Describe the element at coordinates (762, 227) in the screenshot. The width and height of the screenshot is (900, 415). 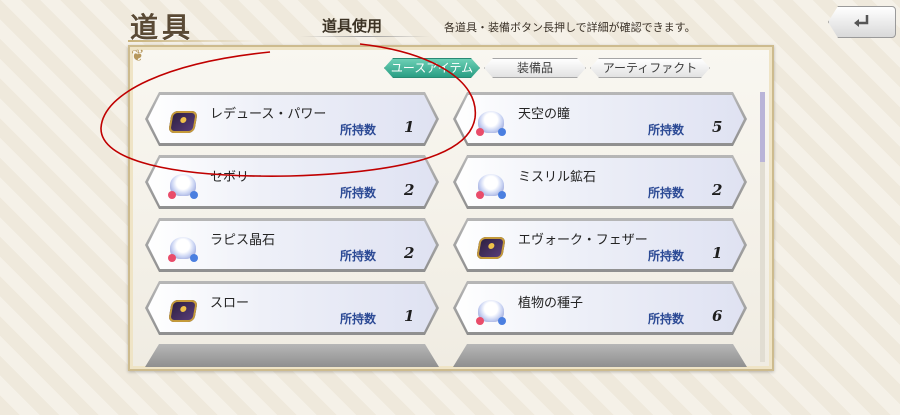
I see `scrollbar` at that location.